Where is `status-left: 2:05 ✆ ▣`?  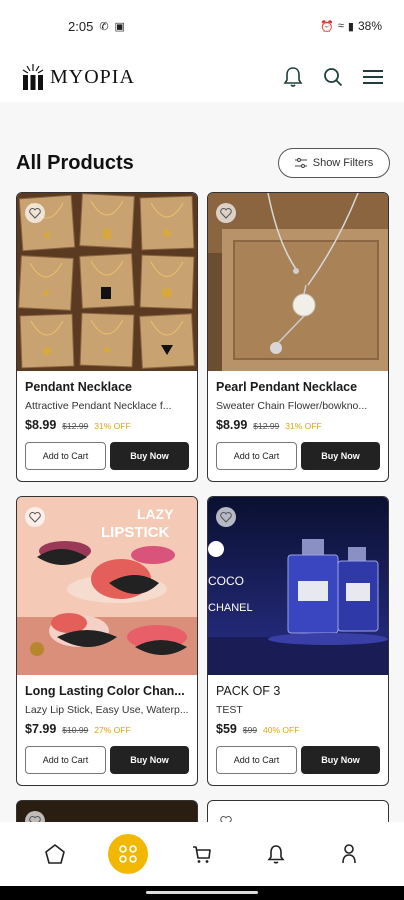 status-left: 2:05 ✆ ▣ is located at coordinates (96, 26).